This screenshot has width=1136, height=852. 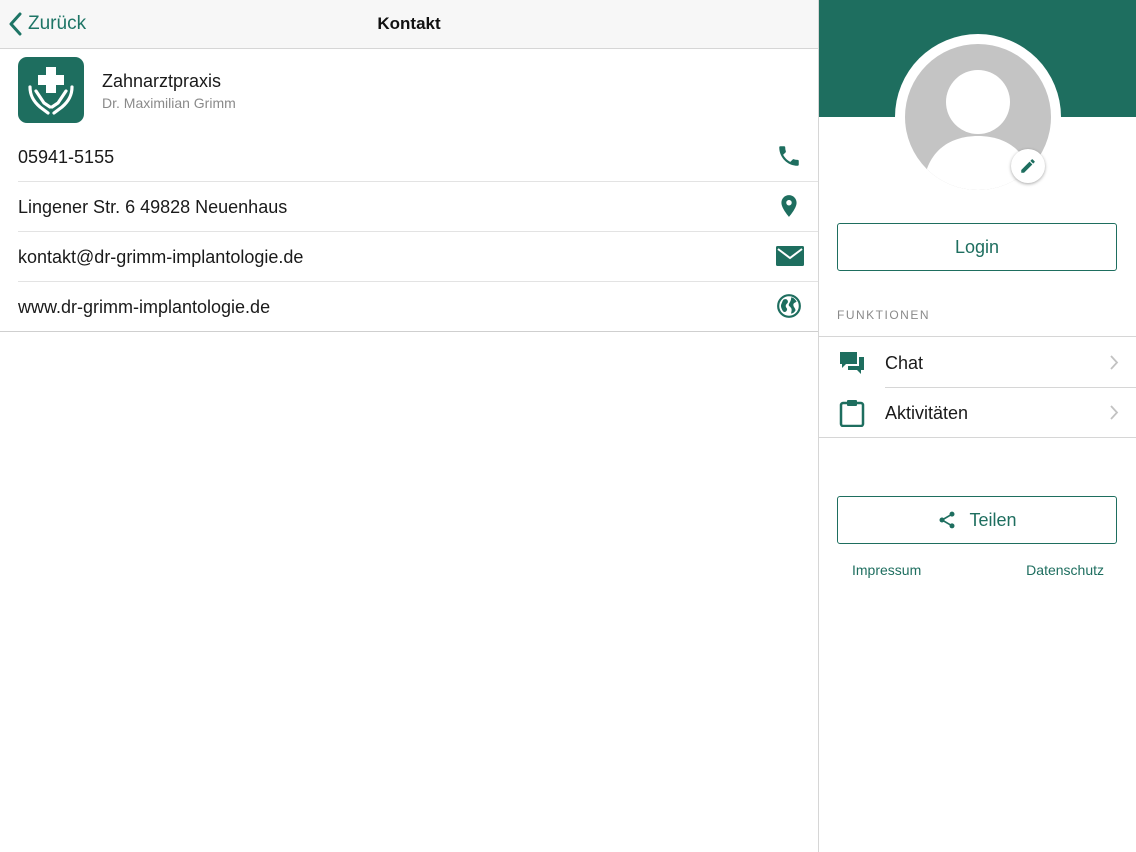 What do you see at coordinates (409, 256) in the screenshot?
I see `contact-row-email: kontakt@dr-grimm-implantologie.de` at bounding box center [409, 256].